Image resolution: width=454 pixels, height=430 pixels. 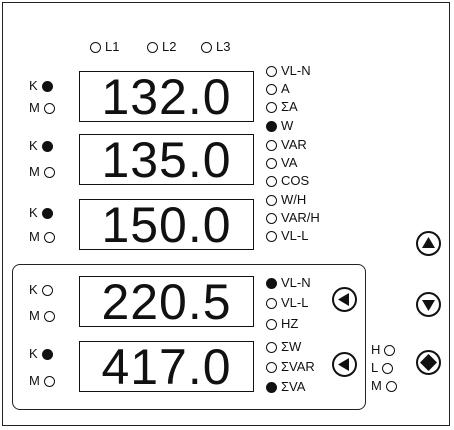 What do you see at coordinates (287, 125) in the screenshot?
I see `indicator-label: W` at bounding box center [287, 125].